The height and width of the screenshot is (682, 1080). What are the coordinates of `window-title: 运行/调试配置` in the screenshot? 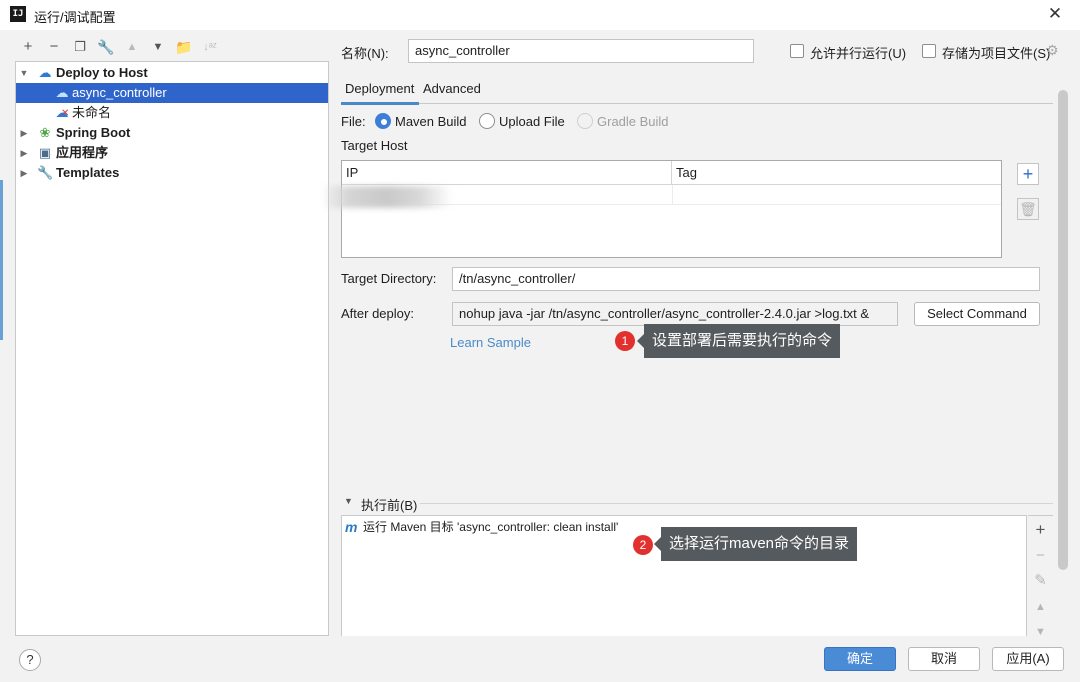 It's located at (75, 17).